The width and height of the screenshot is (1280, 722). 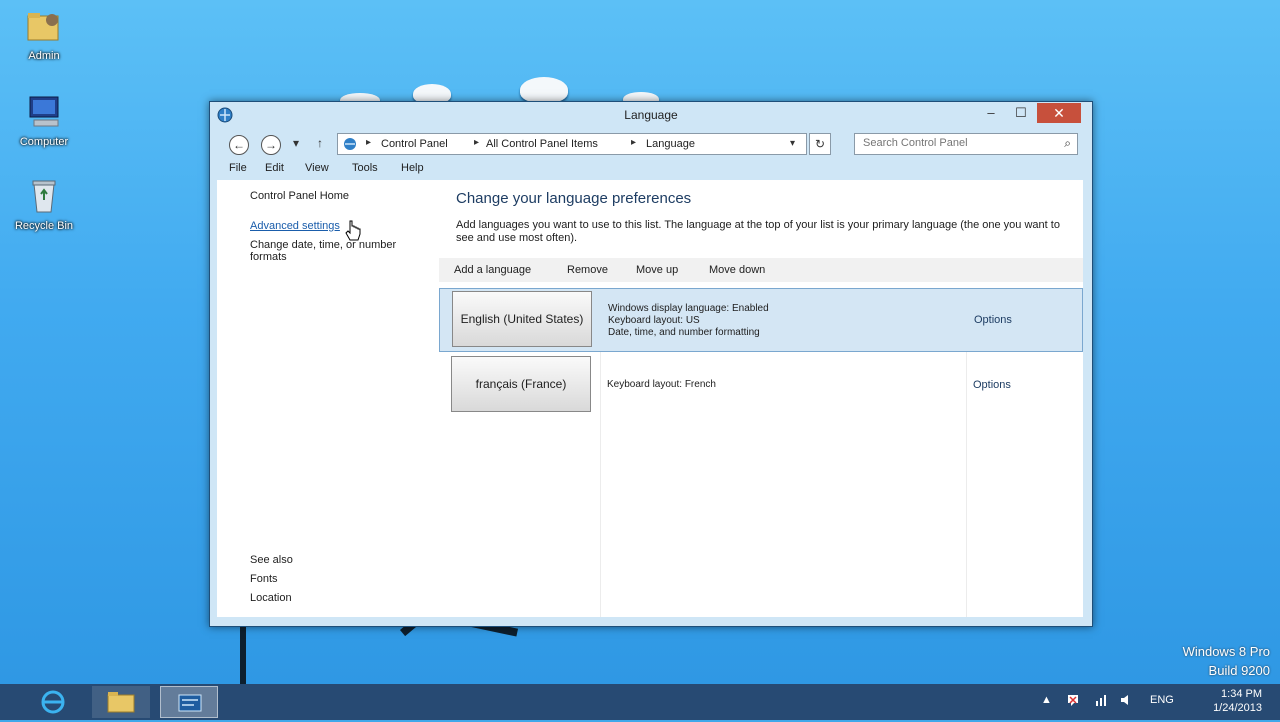 What do you see at coordinates (1059, 113) in the screenshot?
I see `close-button: ✕` at bounding box center [1059, 113].